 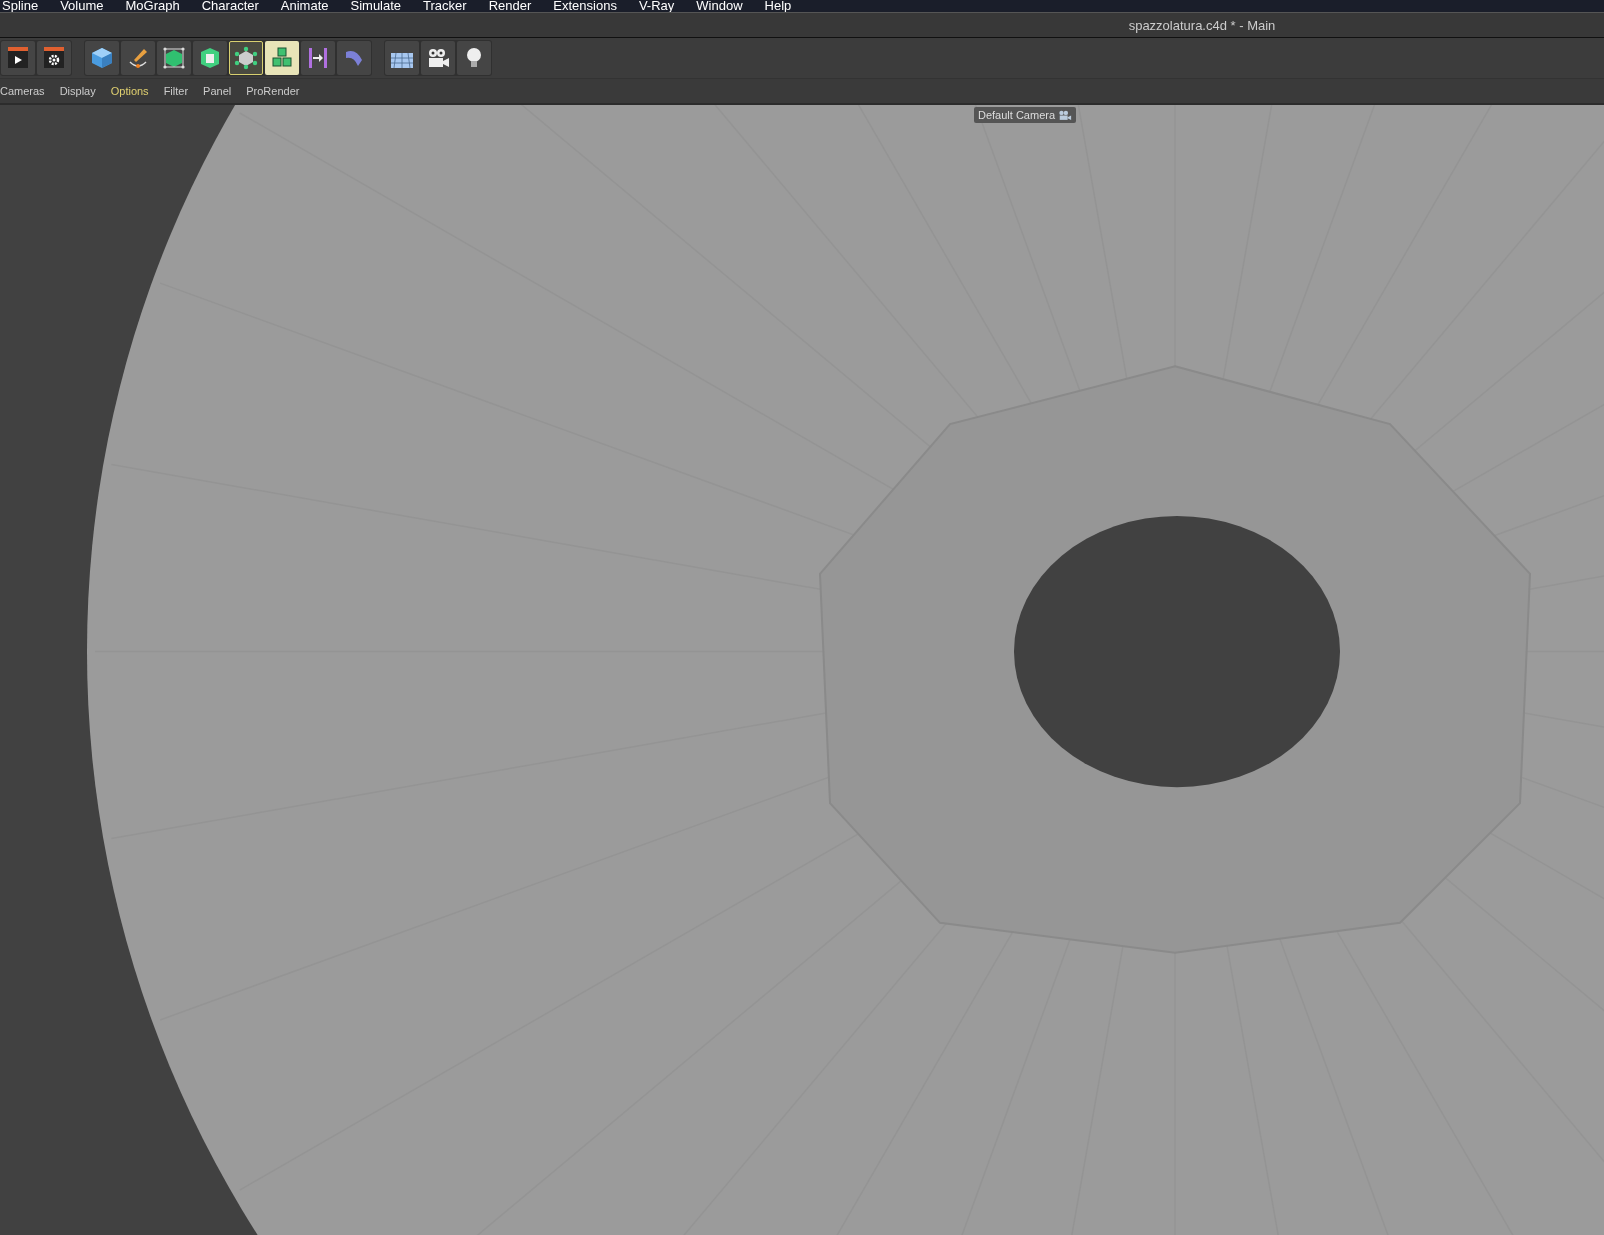 What do you see at coordinates (445, 6) in the screenshot?
I see `menu-item: Tracker` at bounding box center [445, 6].